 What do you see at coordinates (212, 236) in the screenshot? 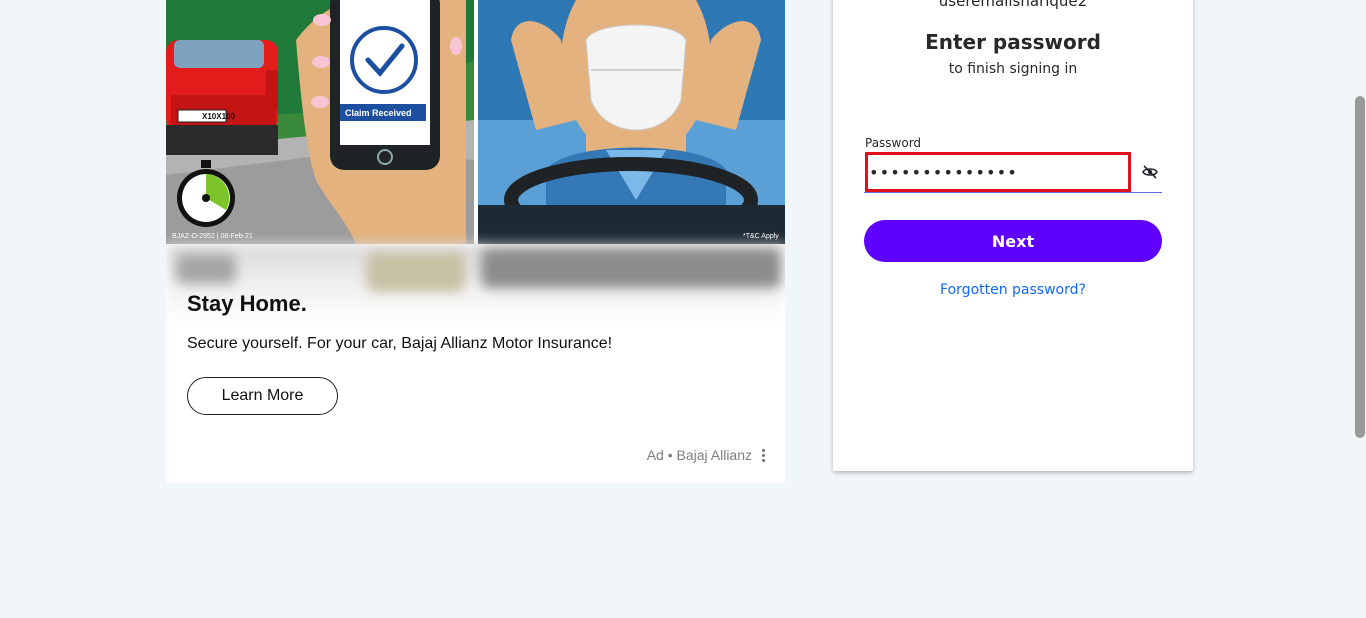
I see `svg-text: BJAZ-O-2952 | 08-Feb-21` at bounding box center [212, 236].